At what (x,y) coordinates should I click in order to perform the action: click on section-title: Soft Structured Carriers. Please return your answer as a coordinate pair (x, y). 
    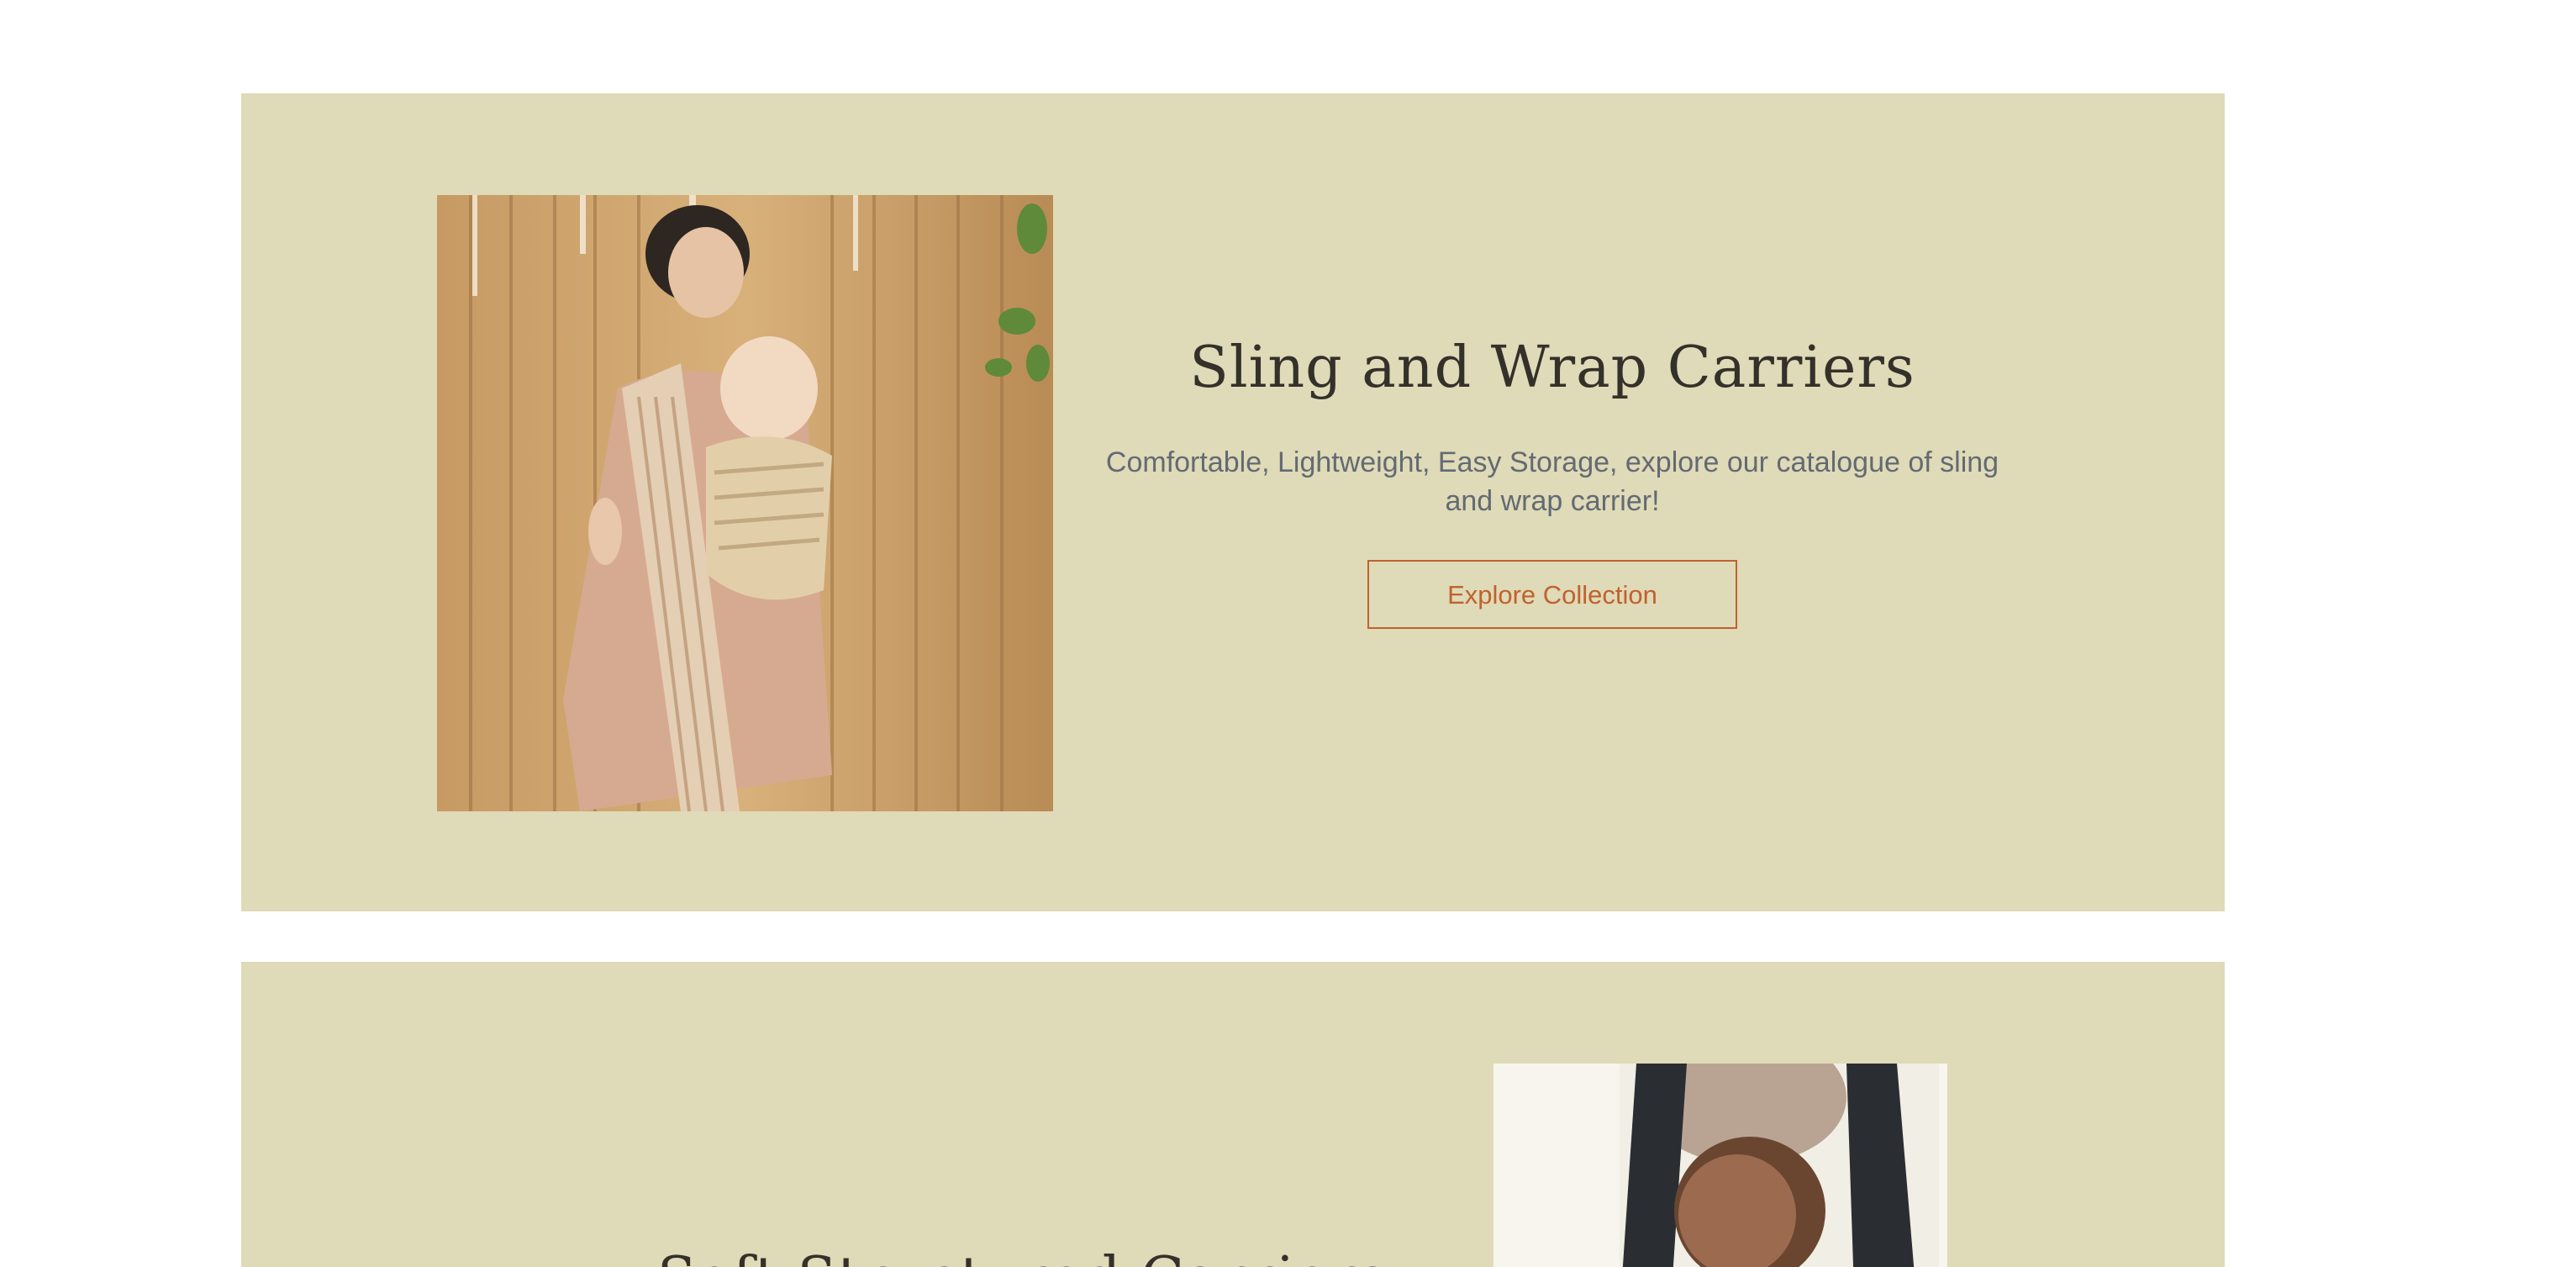
    Looking at the image, I should click on (1023, 1257).